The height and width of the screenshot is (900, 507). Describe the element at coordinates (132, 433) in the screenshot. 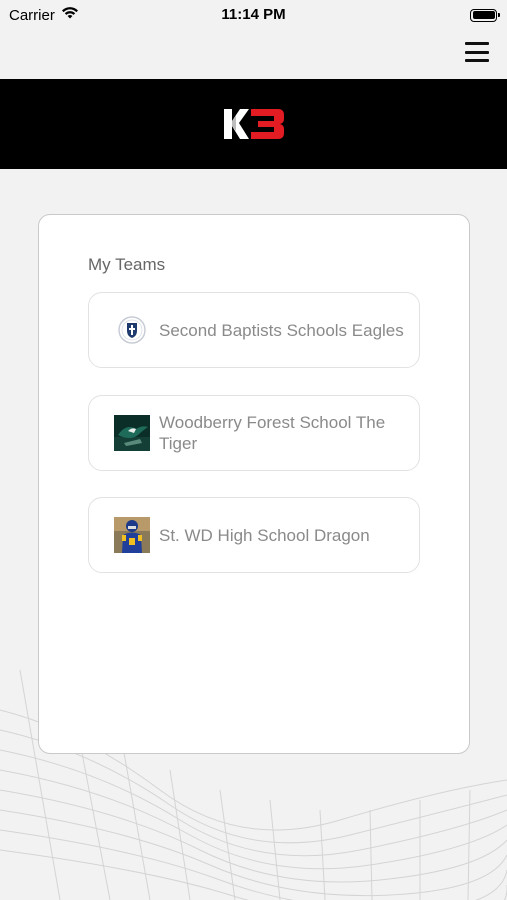

I see `eagle-photo-icon` at that location.